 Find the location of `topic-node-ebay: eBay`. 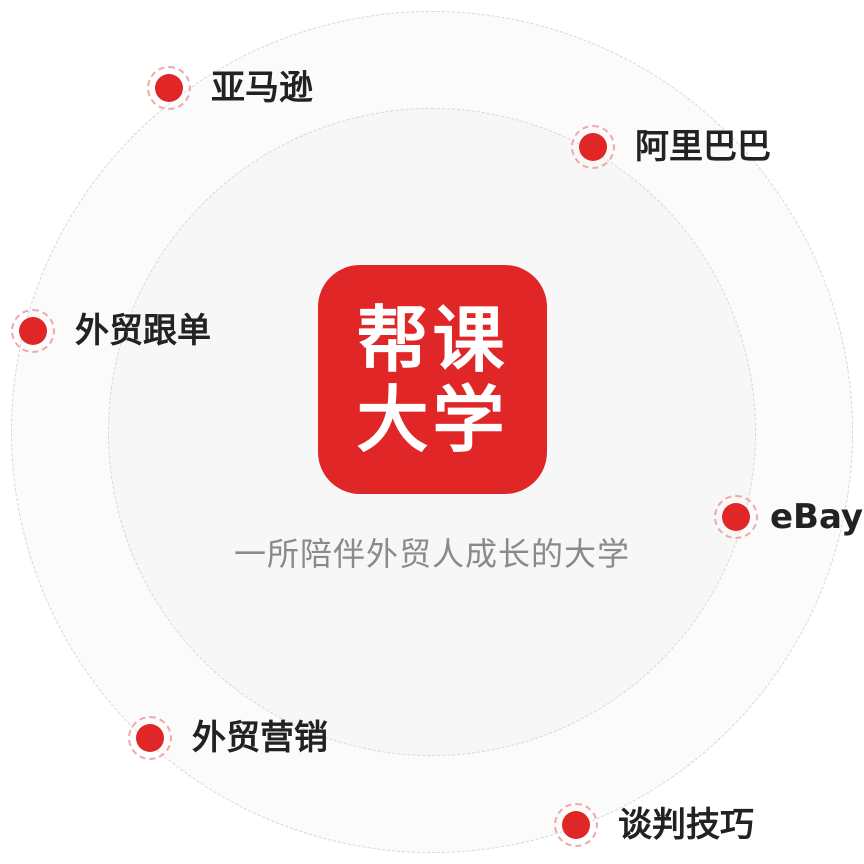

topic-node-ebay: eBay is located at coordinates (788, 517).